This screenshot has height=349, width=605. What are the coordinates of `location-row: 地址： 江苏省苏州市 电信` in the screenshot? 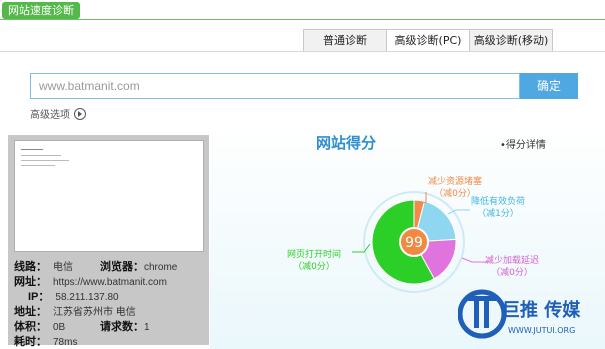 It's located at (75, 311).